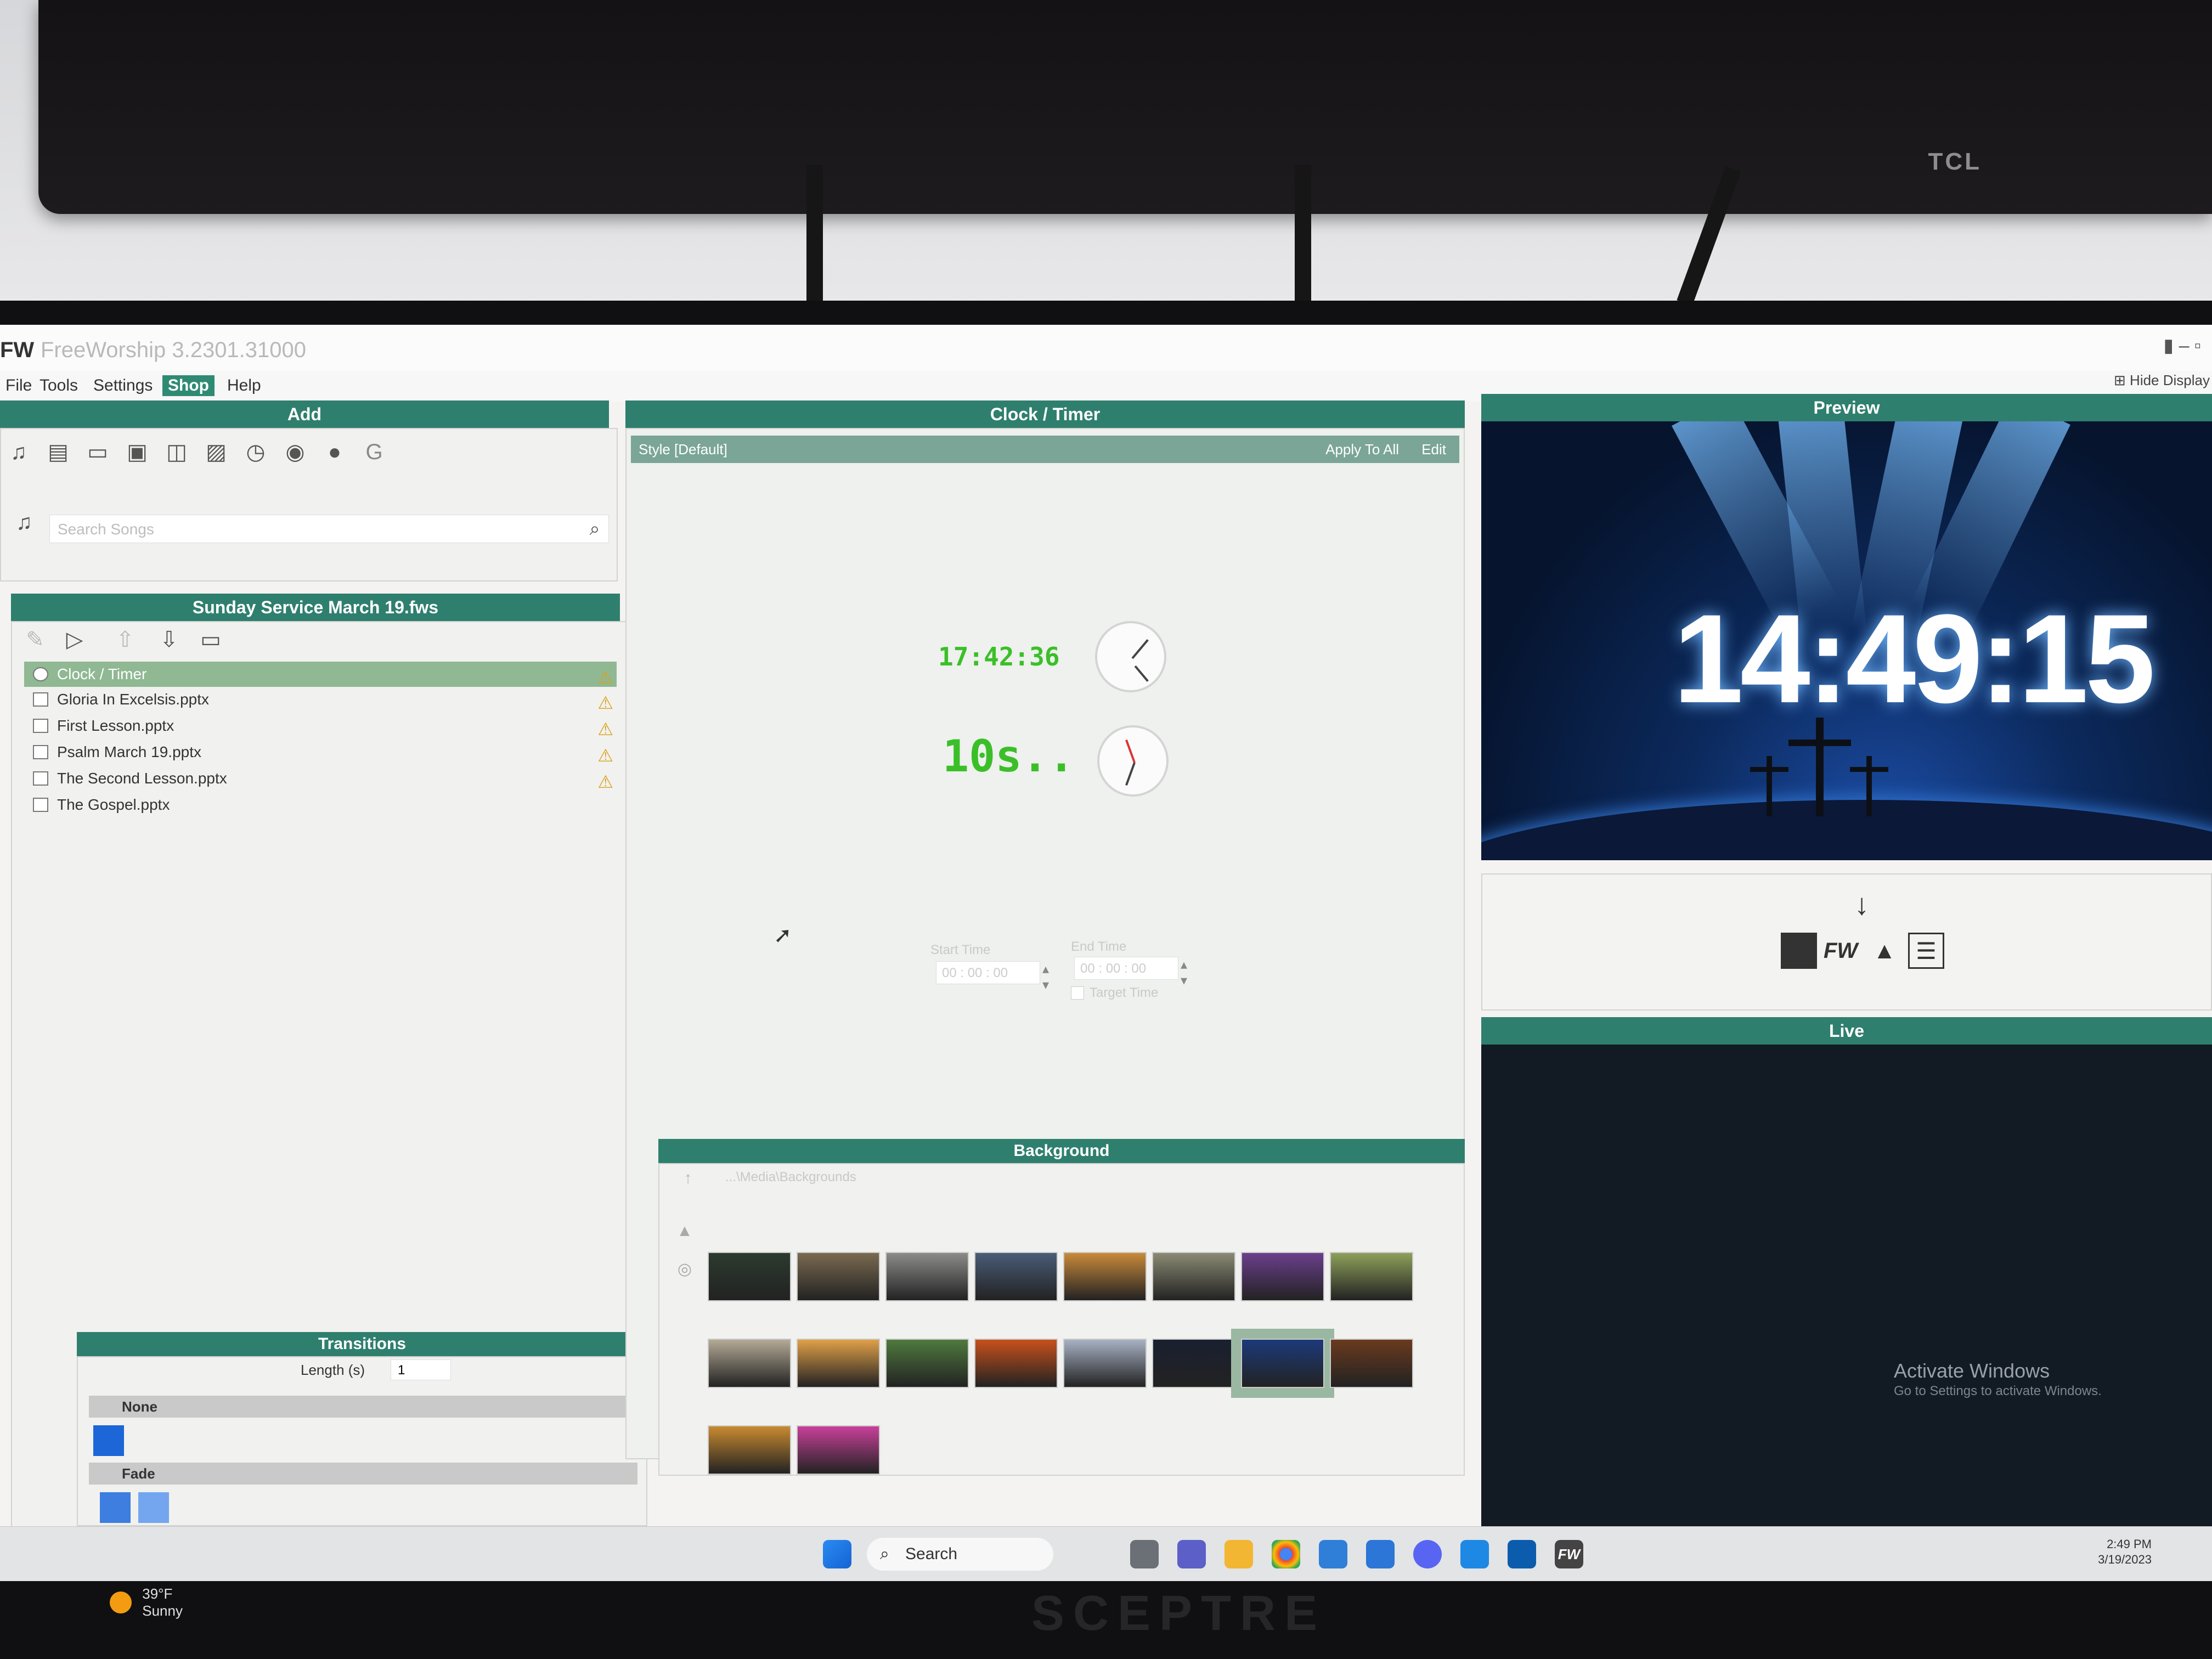 The height and width of the screenshot is (1659, 2212). Describe the element at coordinates (960, 1555) in the screenshot. I see `taskbar-search: ⌕ Search` at that location.